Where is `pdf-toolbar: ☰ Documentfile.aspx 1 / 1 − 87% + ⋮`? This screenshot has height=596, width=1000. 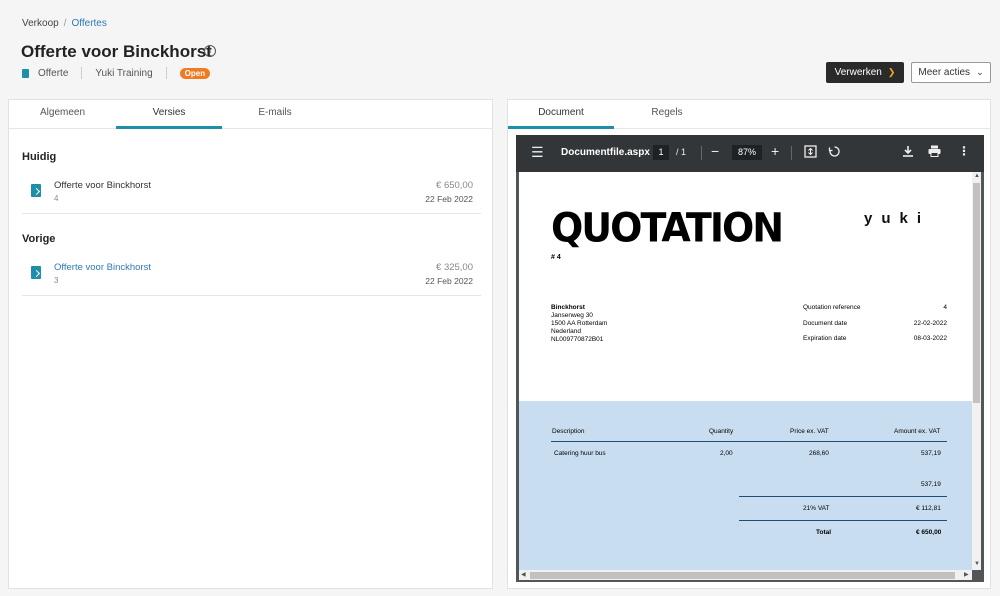 pdf-toolbar: ☰ Documentfile.aspx 1 / 1 − 87% + ⋮ is located at coordinates (750, 153).